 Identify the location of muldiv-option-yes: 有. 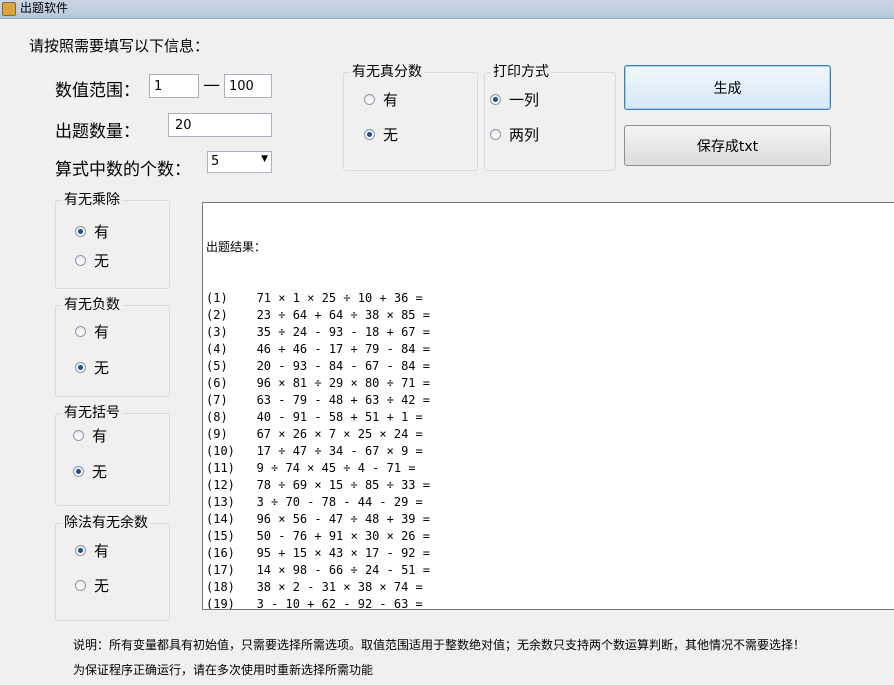
(92, 231).